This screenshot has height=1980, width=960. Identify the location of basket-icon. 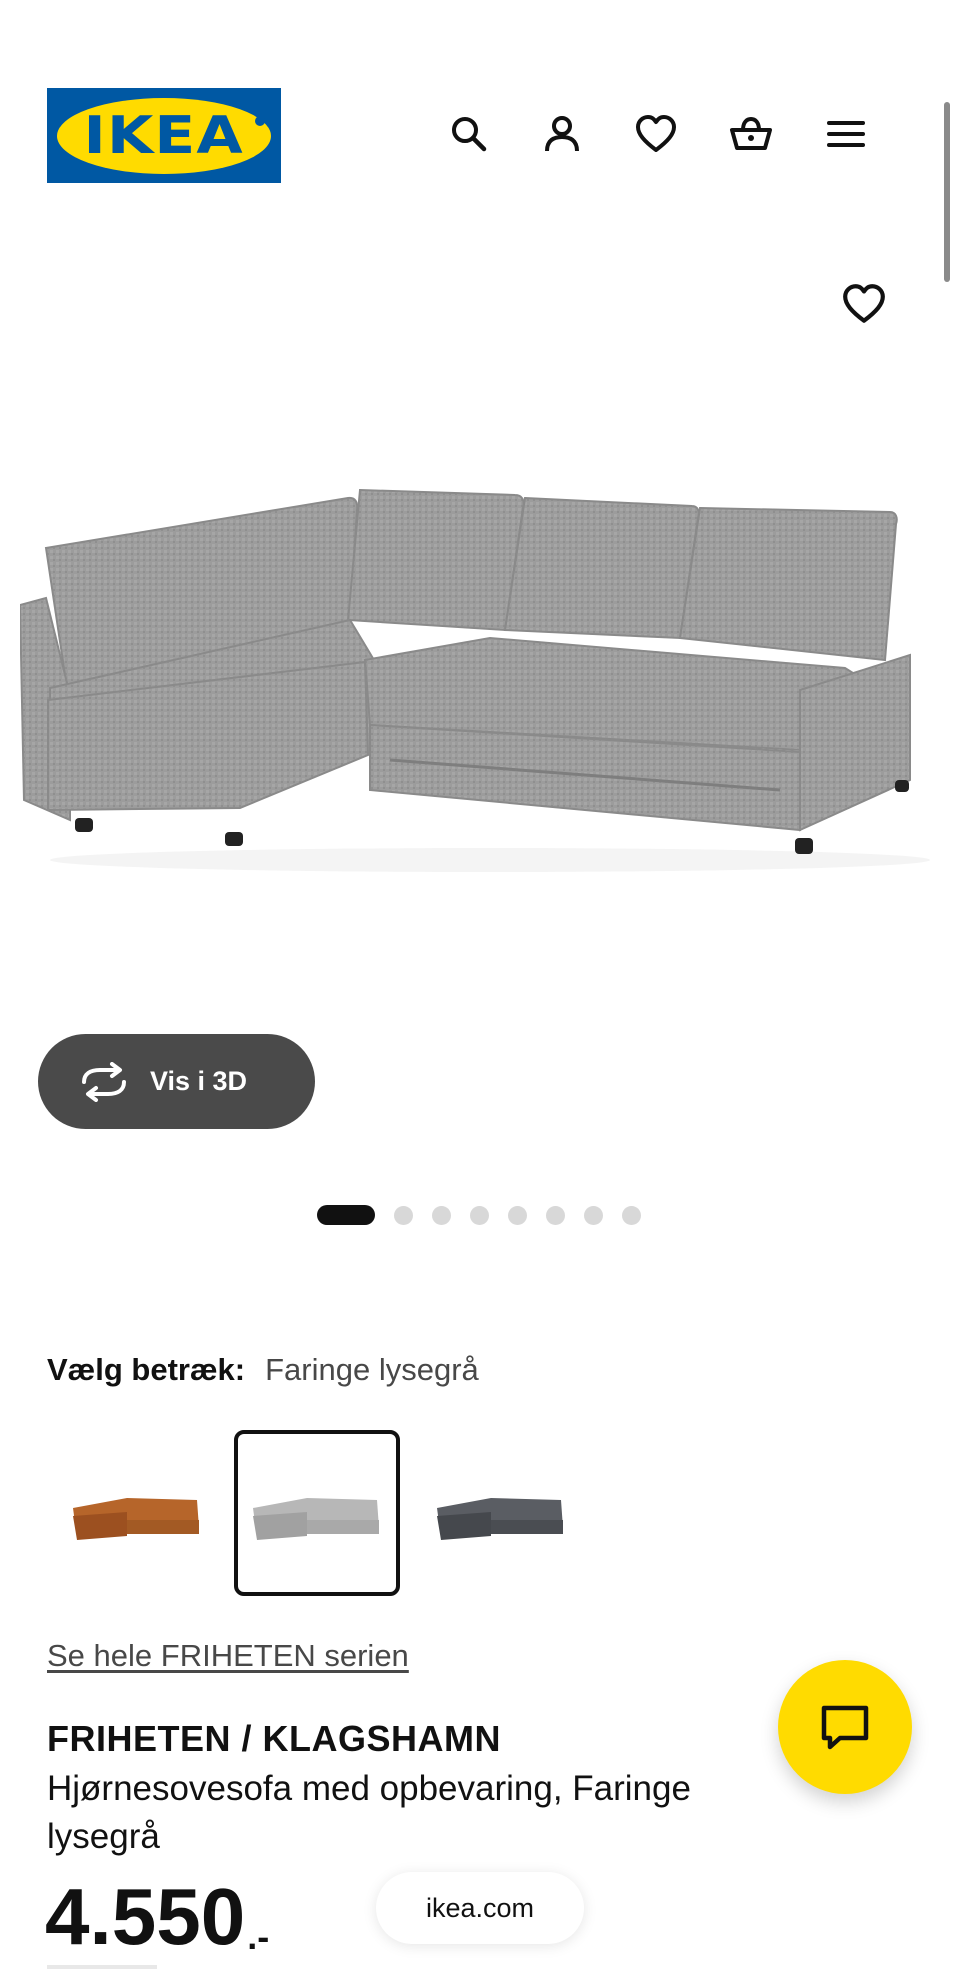
(751, 134).